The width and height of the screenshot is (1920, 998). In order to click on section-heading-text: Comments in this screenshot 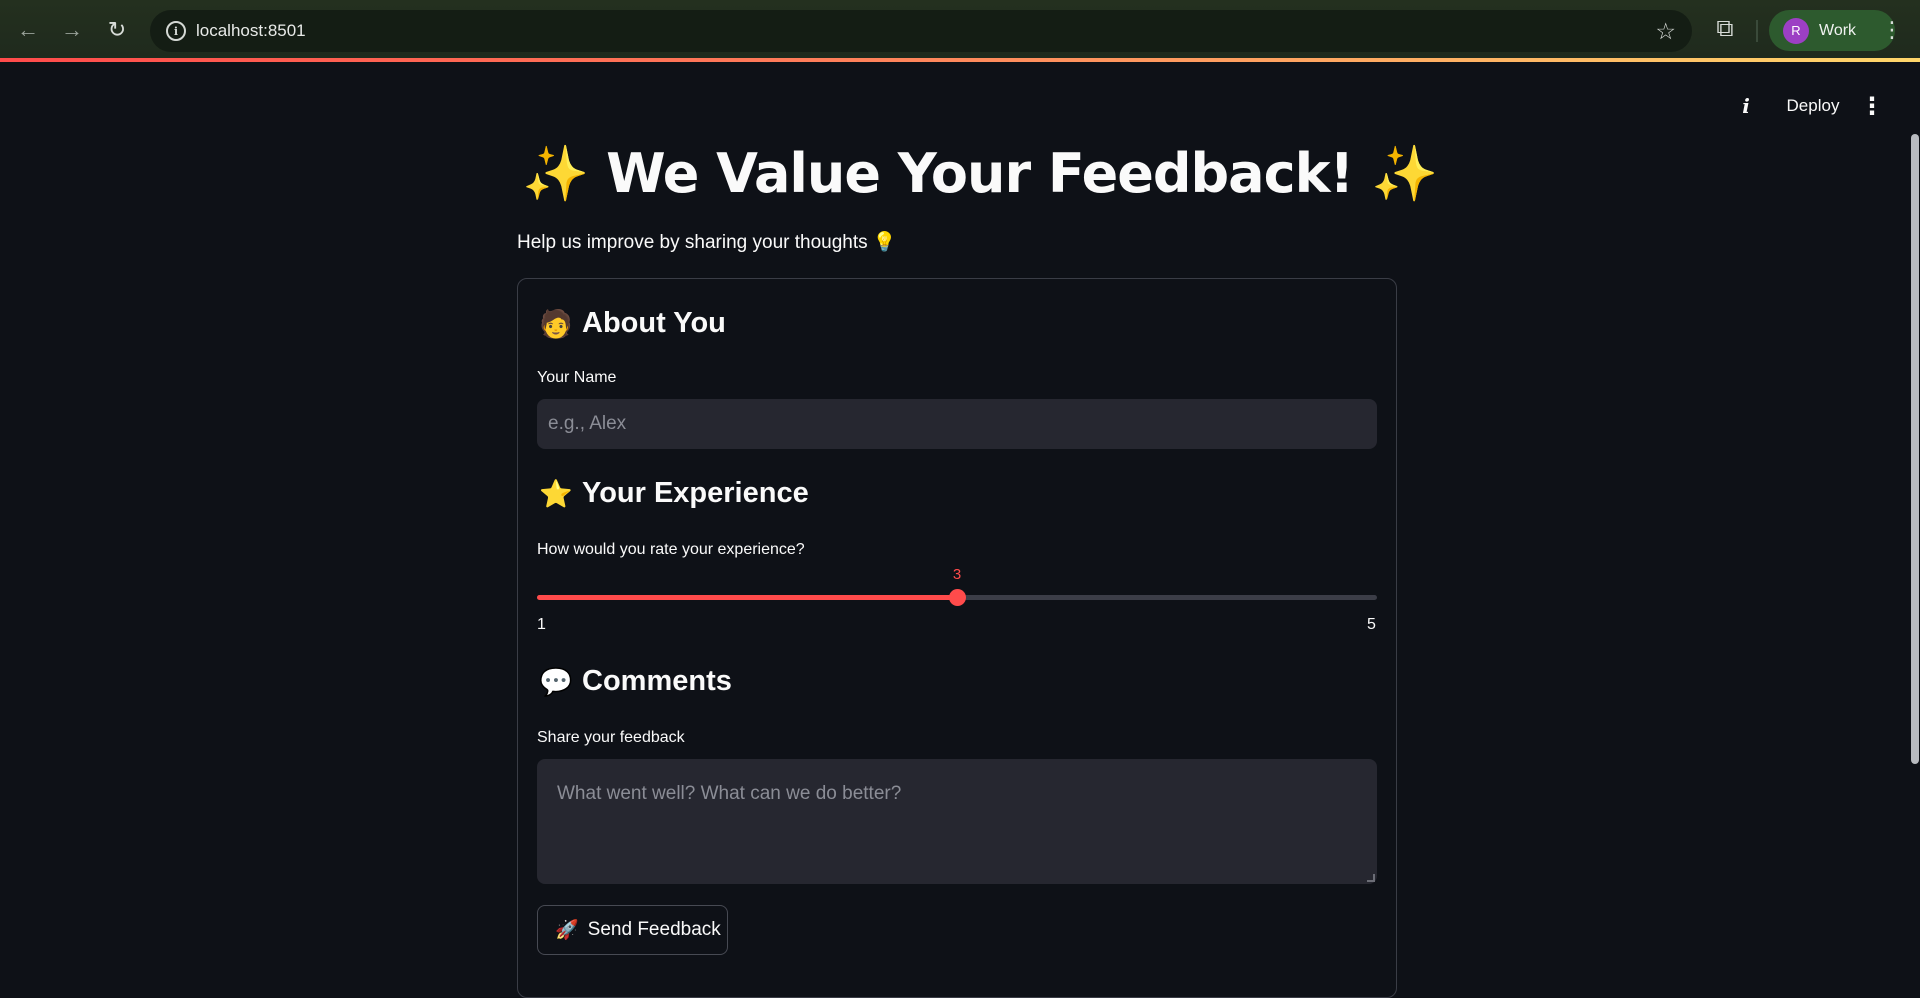, I will do `click(657, 681)`.